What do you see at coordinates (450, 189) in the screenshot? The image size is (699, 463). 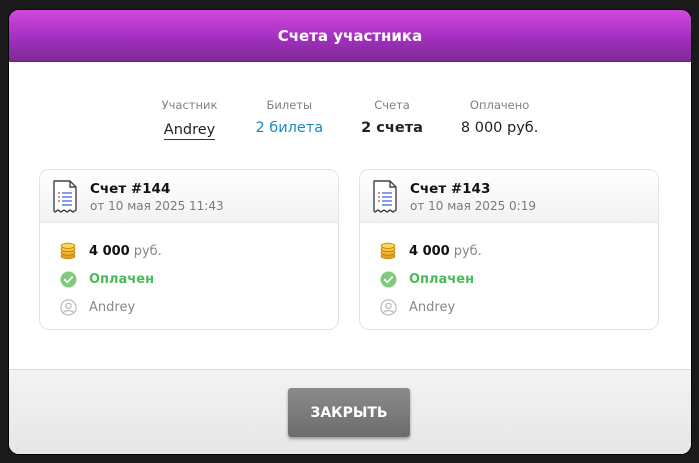 I see `invoice-title: Счет #143` at bounding box center [450, 189].